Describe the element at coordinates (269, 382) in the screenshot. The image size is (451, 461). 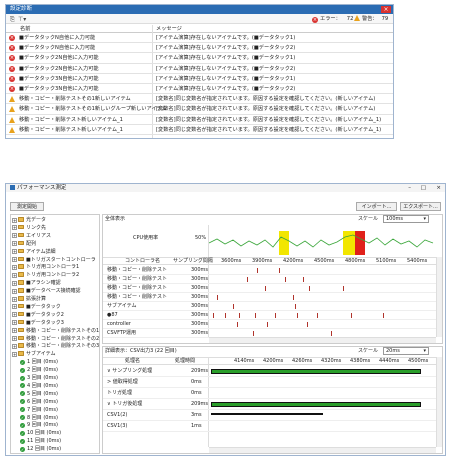
I see `process-row: > 値取得処理 0ms` at that location.